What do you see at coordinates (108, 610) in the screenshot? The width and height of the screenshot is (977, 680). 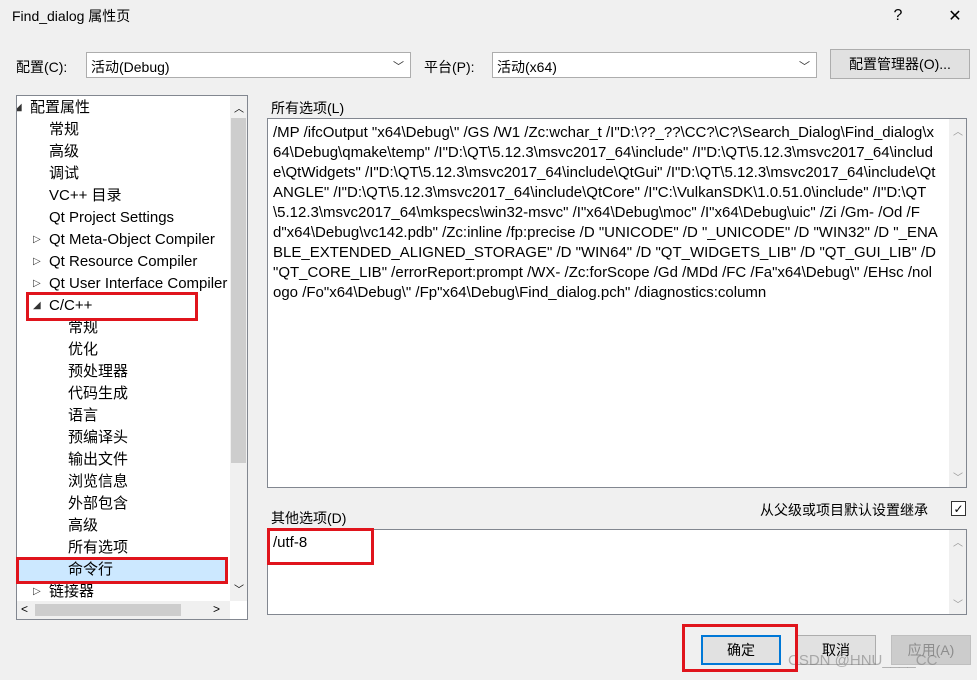 I see `tree-hscroll-thumb` at bounding box center [108, 610].